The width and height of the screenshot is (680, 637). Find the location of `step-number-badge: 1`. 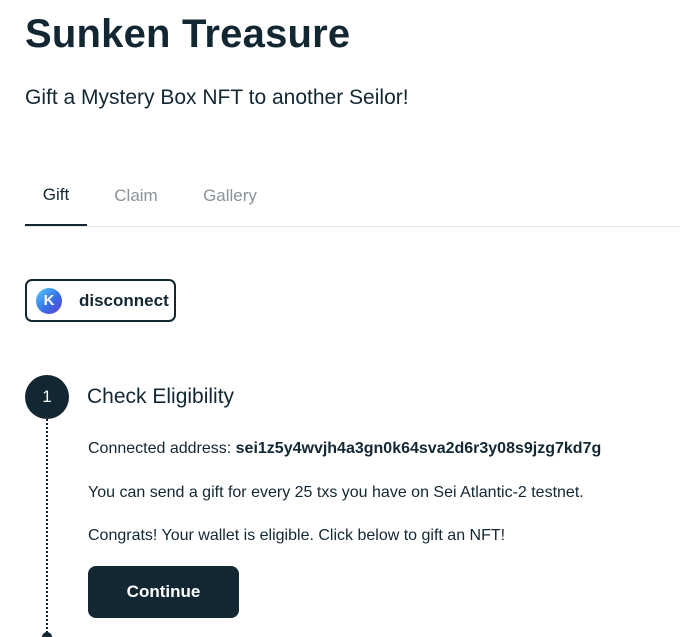

step-number-badge: 1 is located at coordinates (47, 397).